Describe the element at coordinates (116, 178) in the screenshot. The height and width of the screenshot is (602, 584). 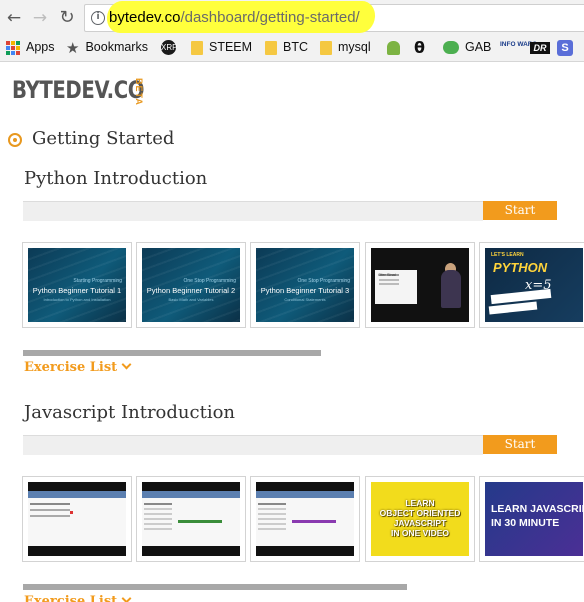
I see `course-title: Python Introduction` at that location.